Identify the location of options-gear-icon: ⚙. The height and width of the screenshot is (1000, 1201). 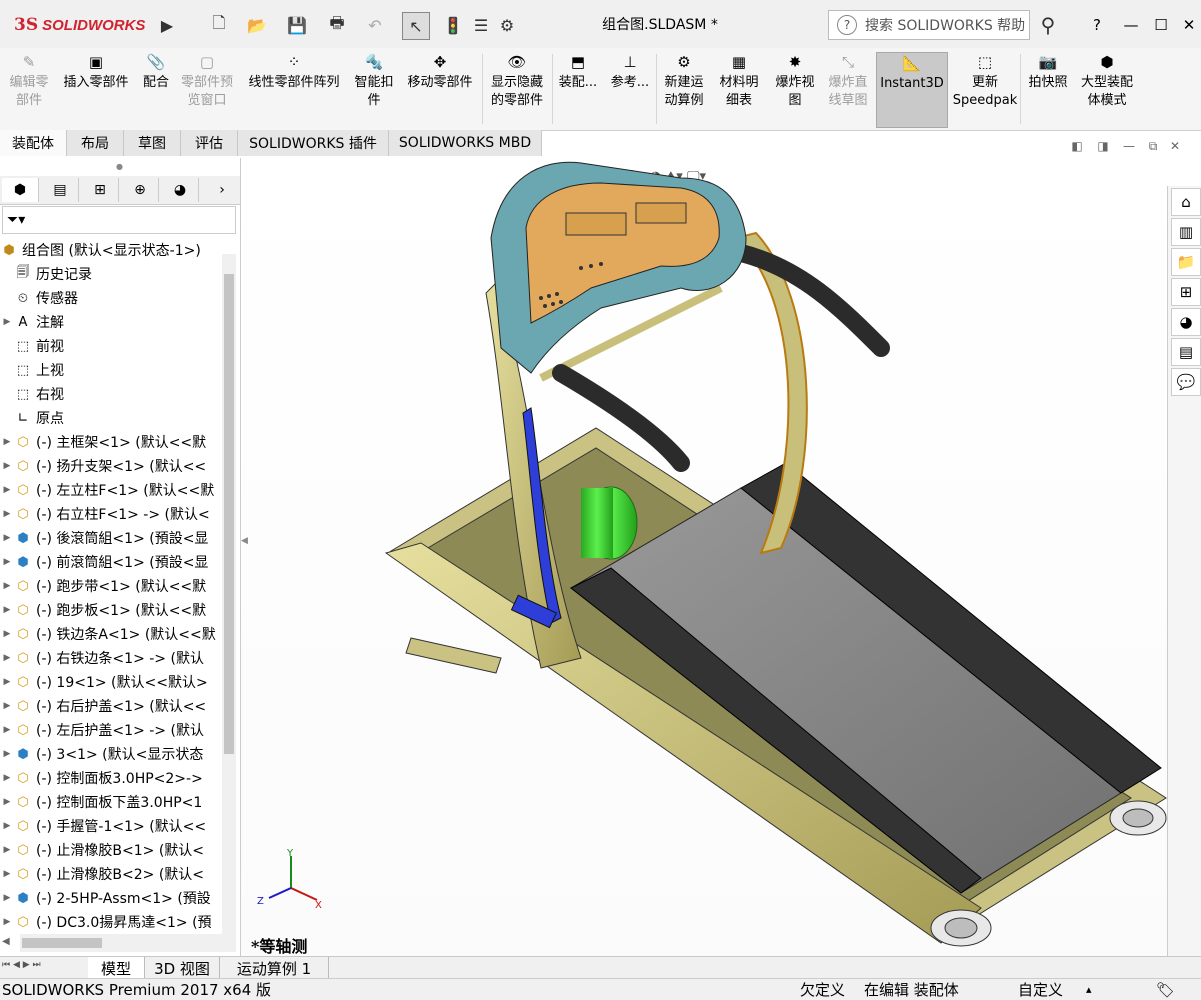
(507, 25).